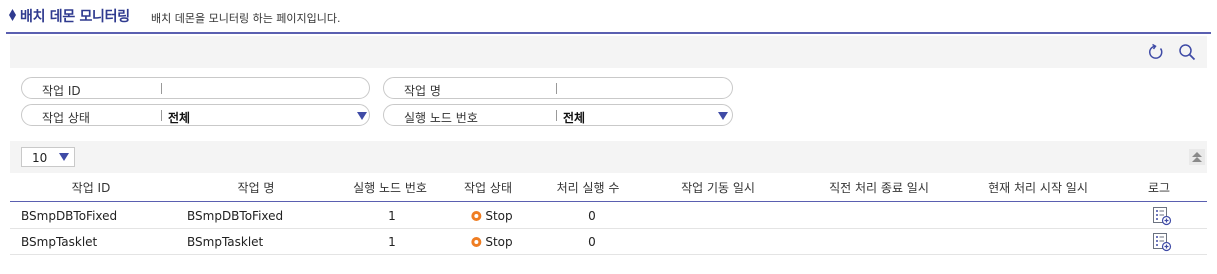  I want to click on page-description: 배치 데몬을 모니터링 하는 페이지입니다., so click(246, 18).